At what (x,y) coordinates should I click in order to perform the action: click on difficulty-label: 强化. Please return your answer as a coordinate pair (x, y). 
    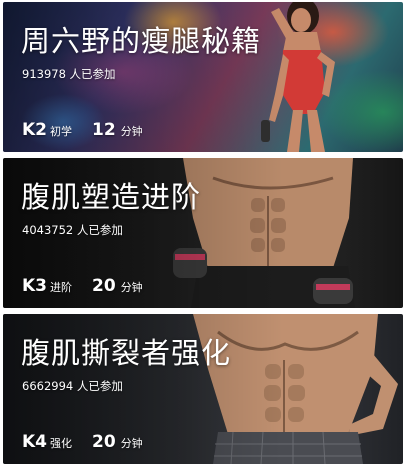
    Looking at the image, I should click on (61, 443).